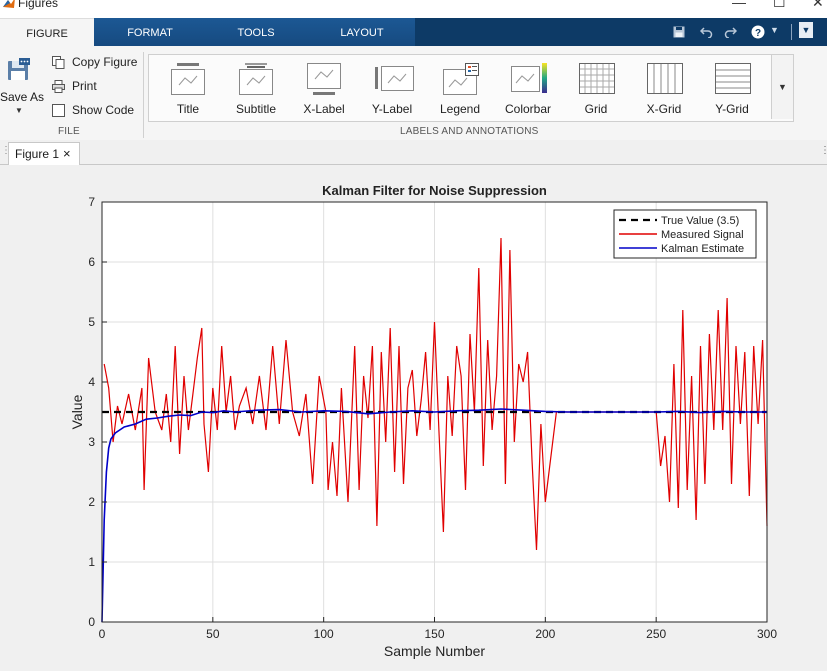 The image size is (827, 671). Describe the element at coordinates (58, 110) in the screenshot. I see `checkbox-icon` at that location.